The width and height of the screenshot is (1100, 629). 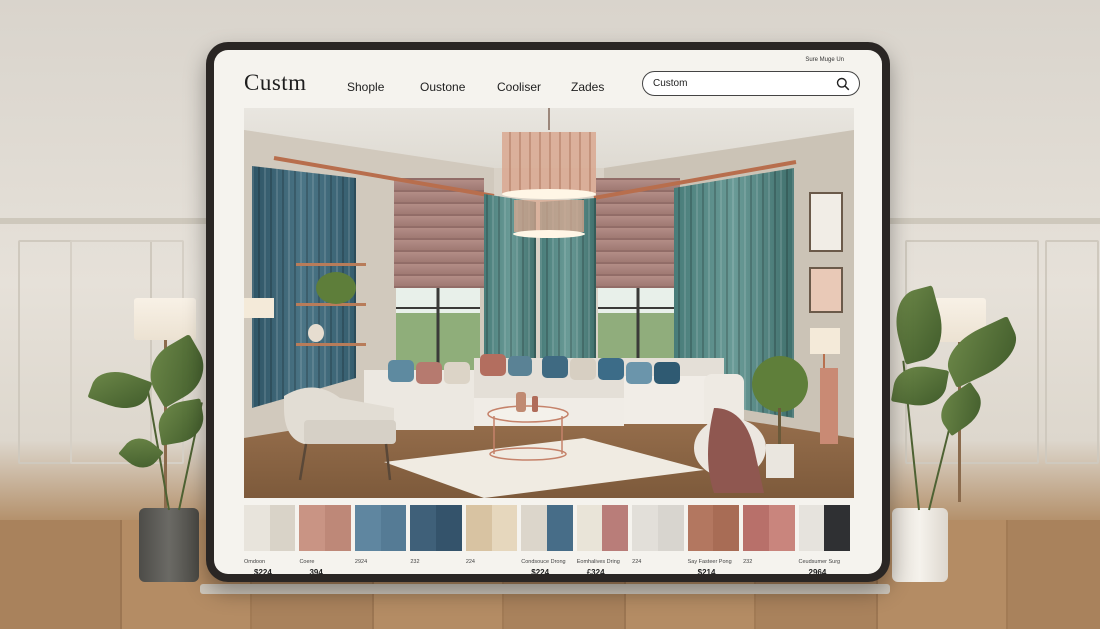 What do you see at coordinates (670, 83) in the screenshot?
I see `search-input: Custom` at bounding box center [670, 83].